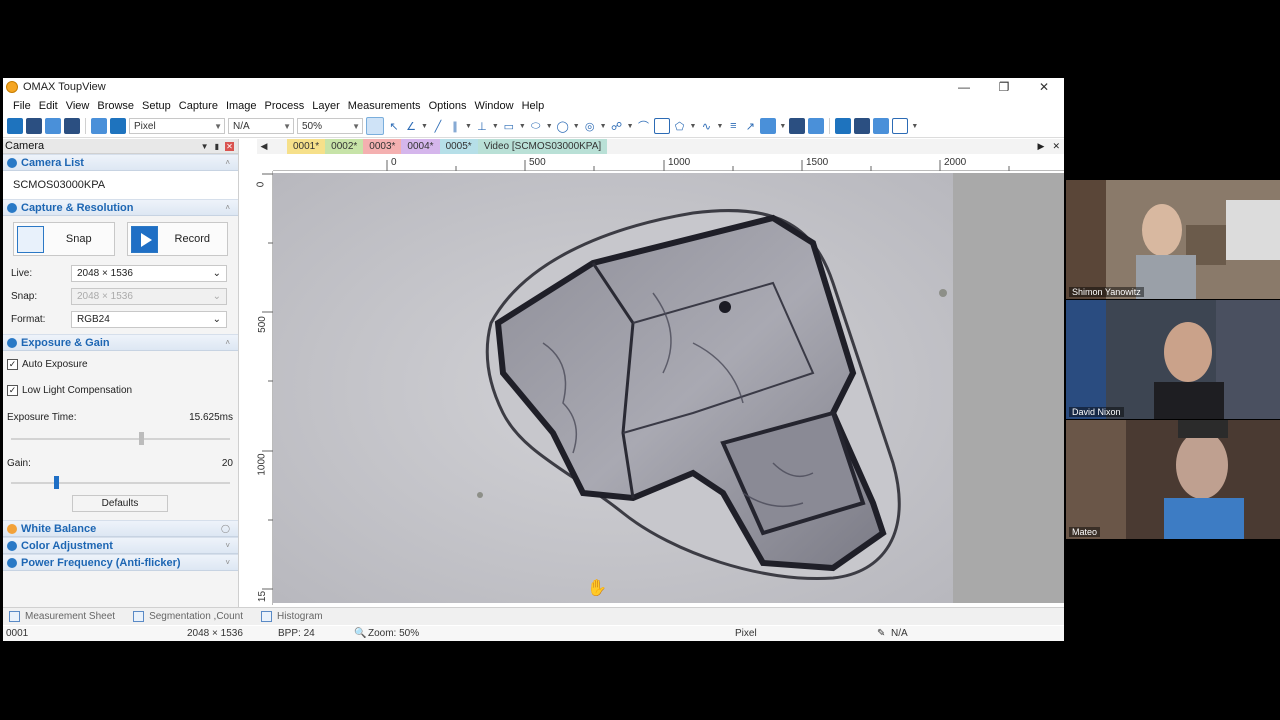  What do you see at coordinates (1173, 479) in the screenshot?
I see `participant-tile: Mateo` at bounding box center [1173, 479].